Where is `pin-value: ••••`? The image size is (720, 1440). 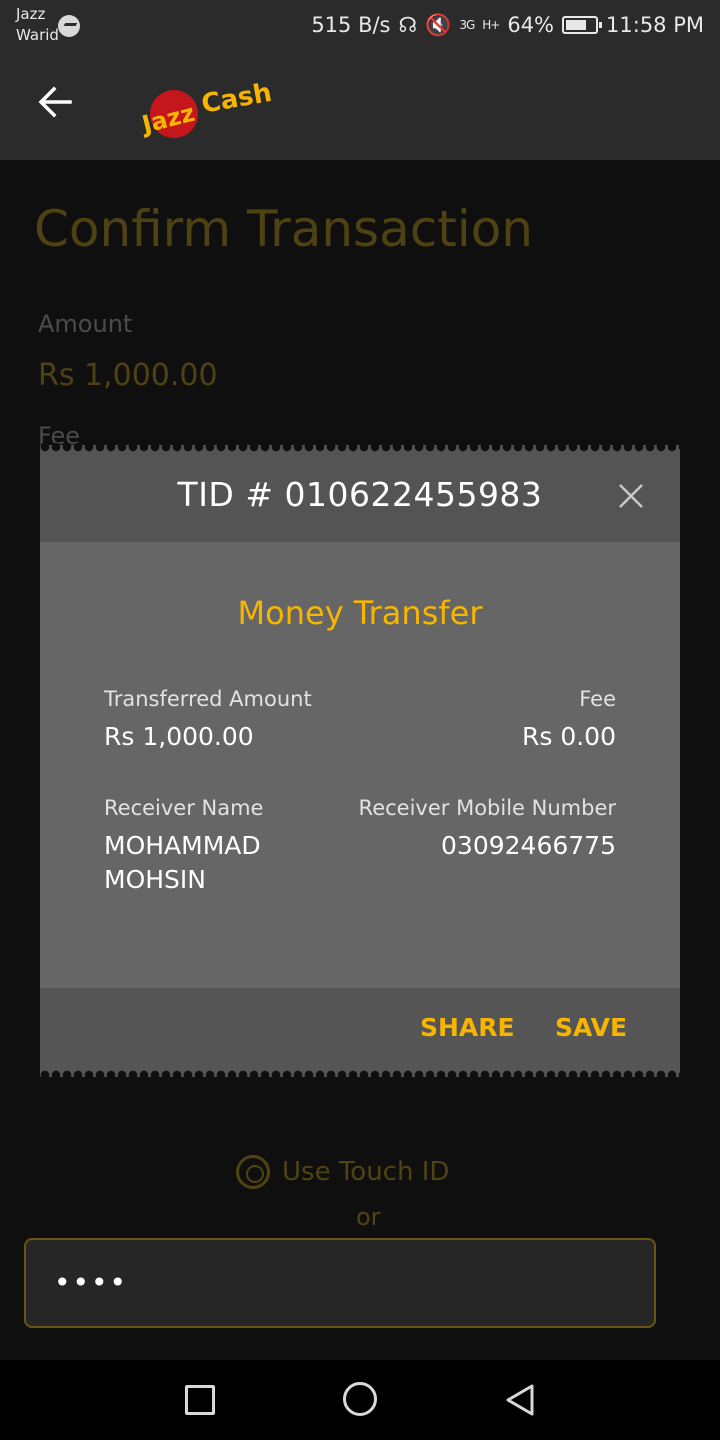
pin-value: •••• is located at coordinates (91, 1282).